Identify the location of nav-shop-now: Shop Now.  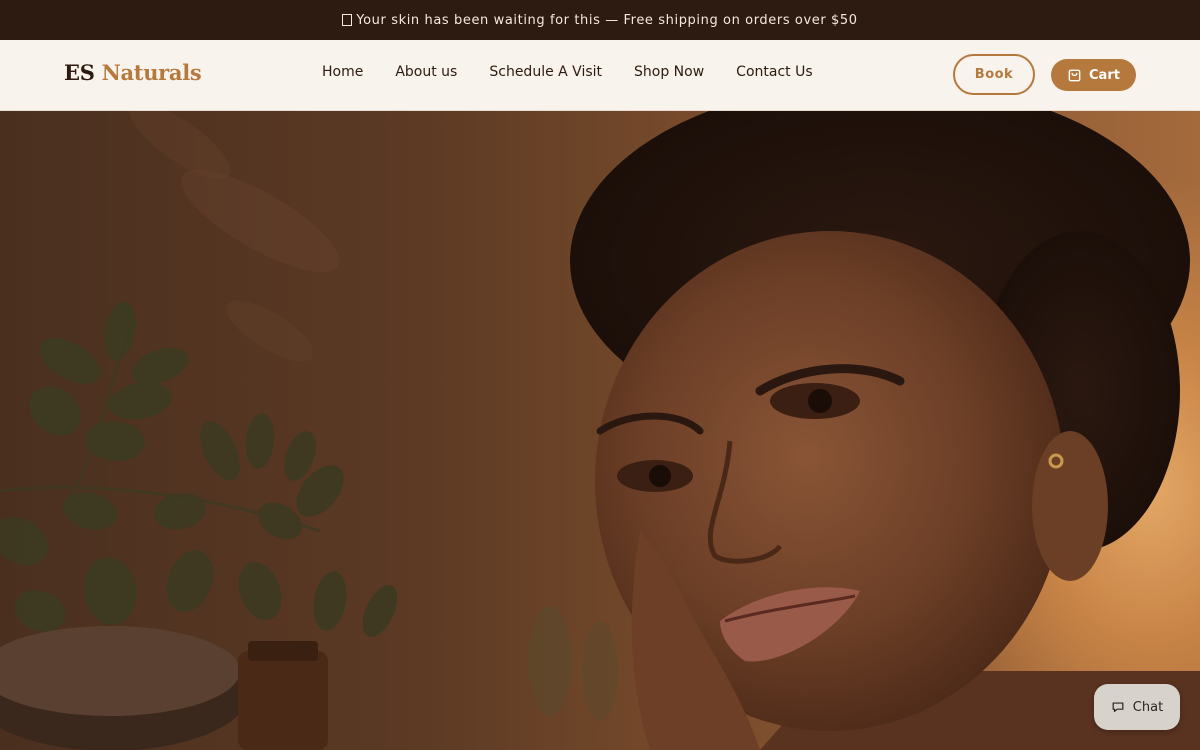
(669, 72).